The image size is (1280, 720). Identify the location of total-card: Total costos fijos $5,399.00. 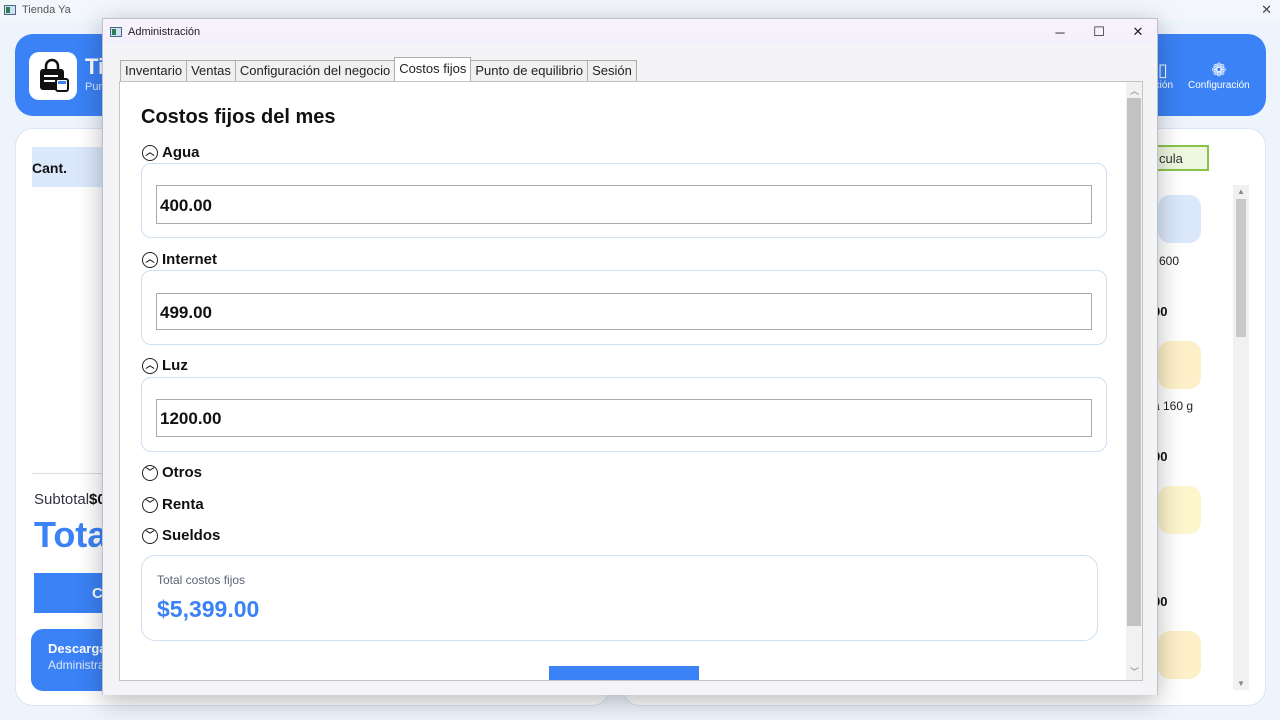
(619, 598).